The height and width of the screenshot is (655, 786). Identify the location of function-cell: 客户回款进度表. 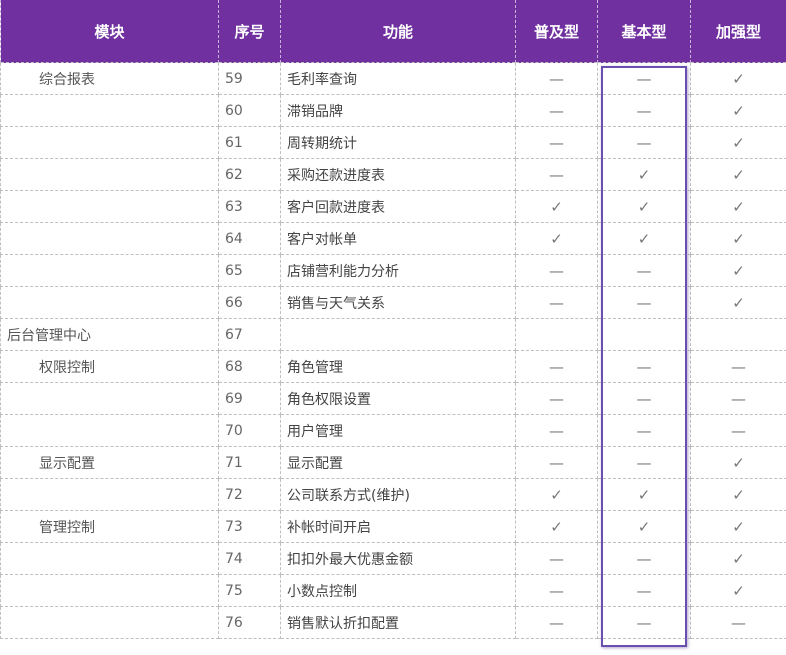
(398, 206).